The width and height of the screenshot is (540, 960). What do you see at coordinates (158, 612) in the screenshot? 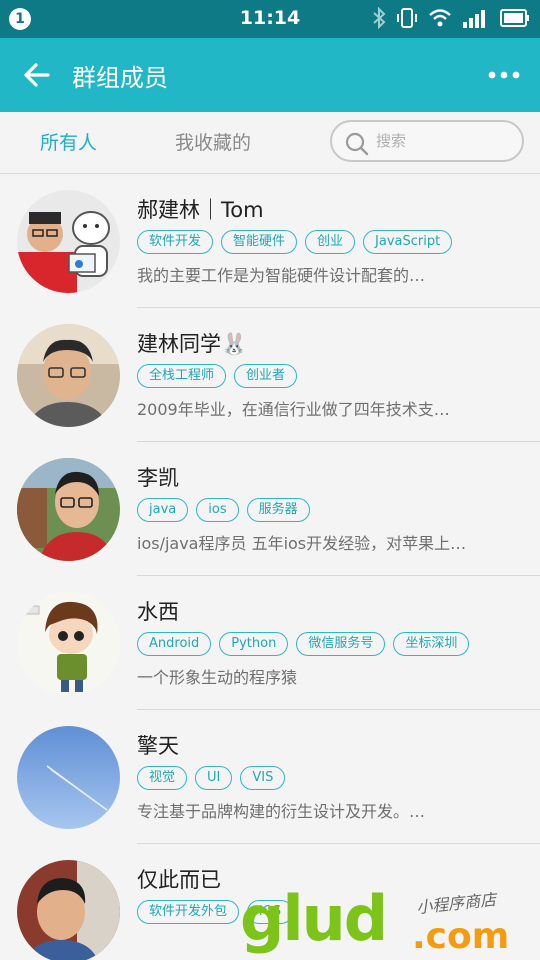
I see `member-name: 水西` at bounding box center [158, 612].